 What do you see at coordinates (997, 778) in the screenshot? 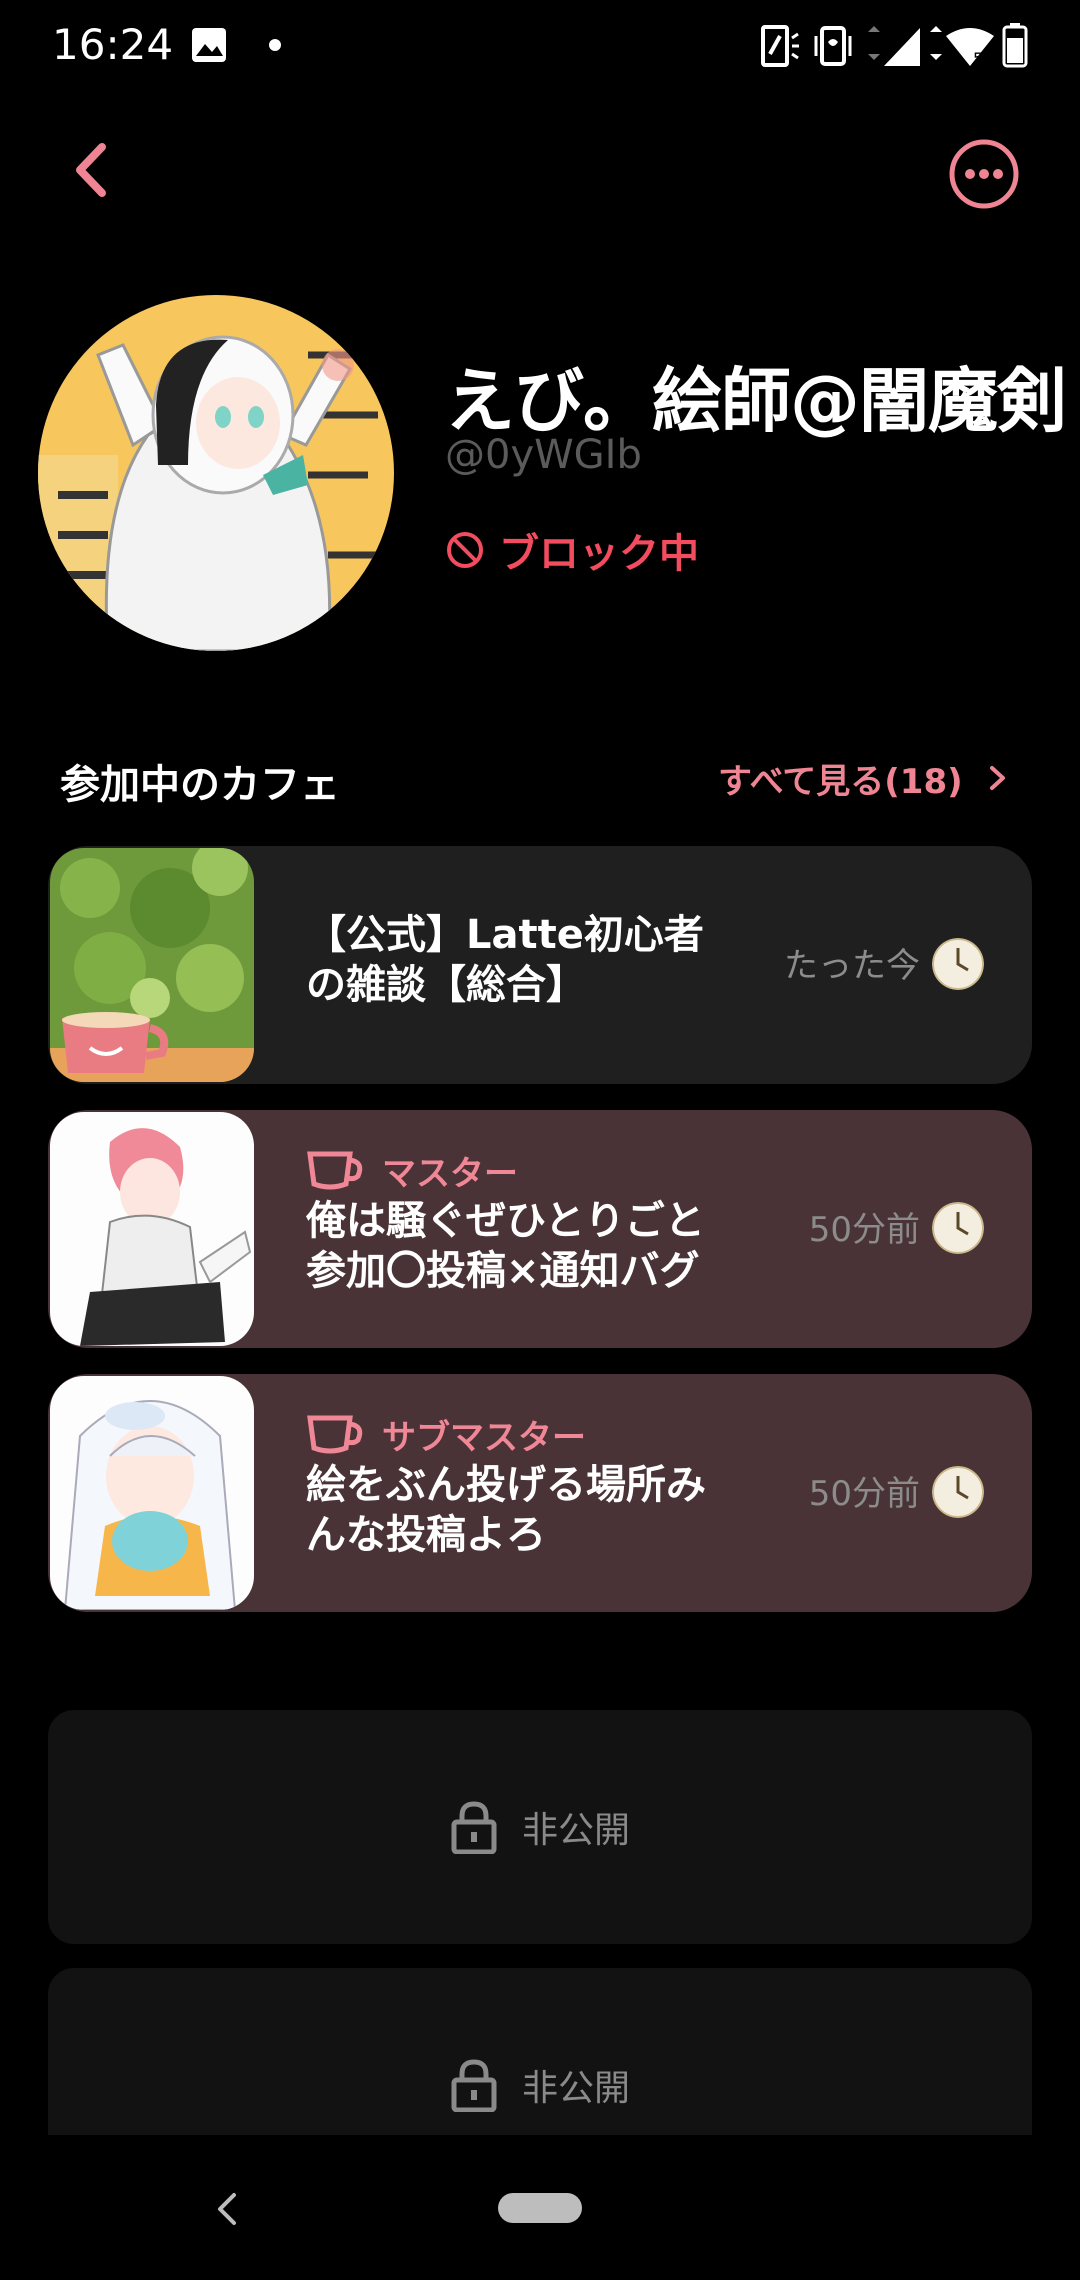
I see `chevron-right-icon` at bounding box center [997, 778].